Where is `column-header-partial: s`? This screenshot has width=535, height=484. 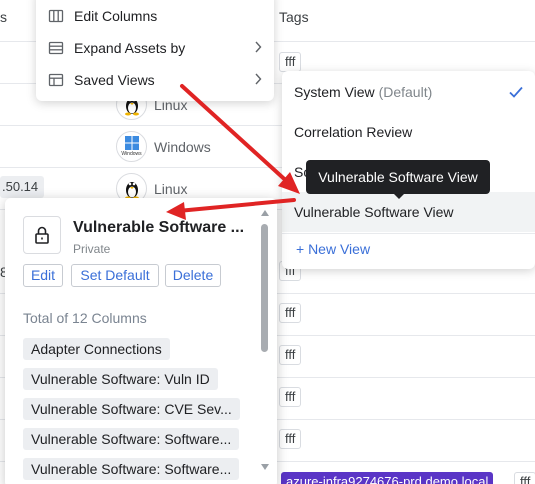
column-header-partial: s is located at coordinates (3, 17).